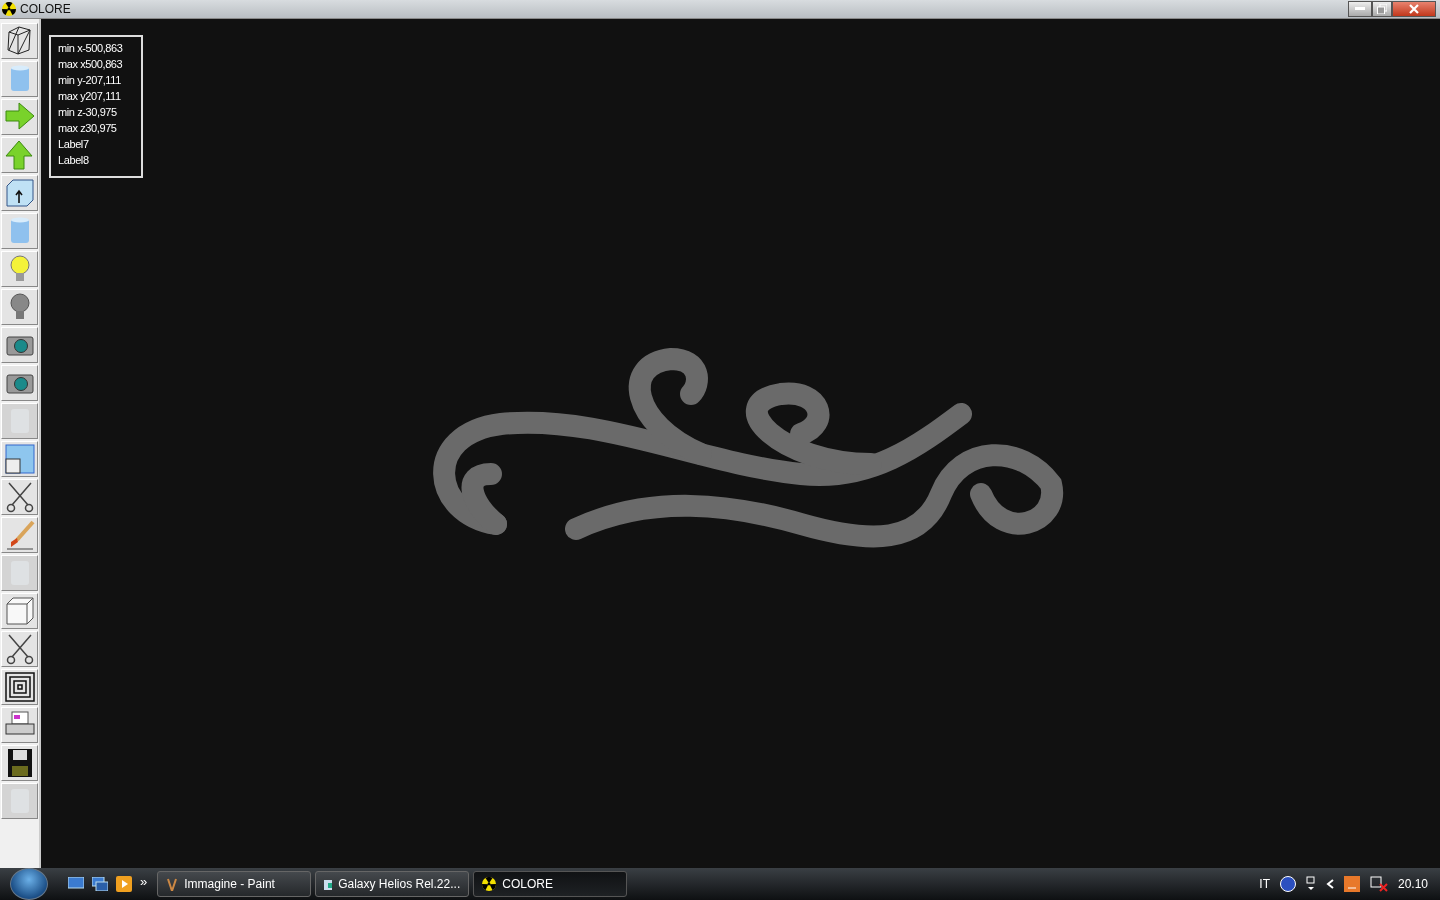  Describe the element at coordinates (88, 112) in the screenshot. I see `info-label: min z-30,975` at that location.